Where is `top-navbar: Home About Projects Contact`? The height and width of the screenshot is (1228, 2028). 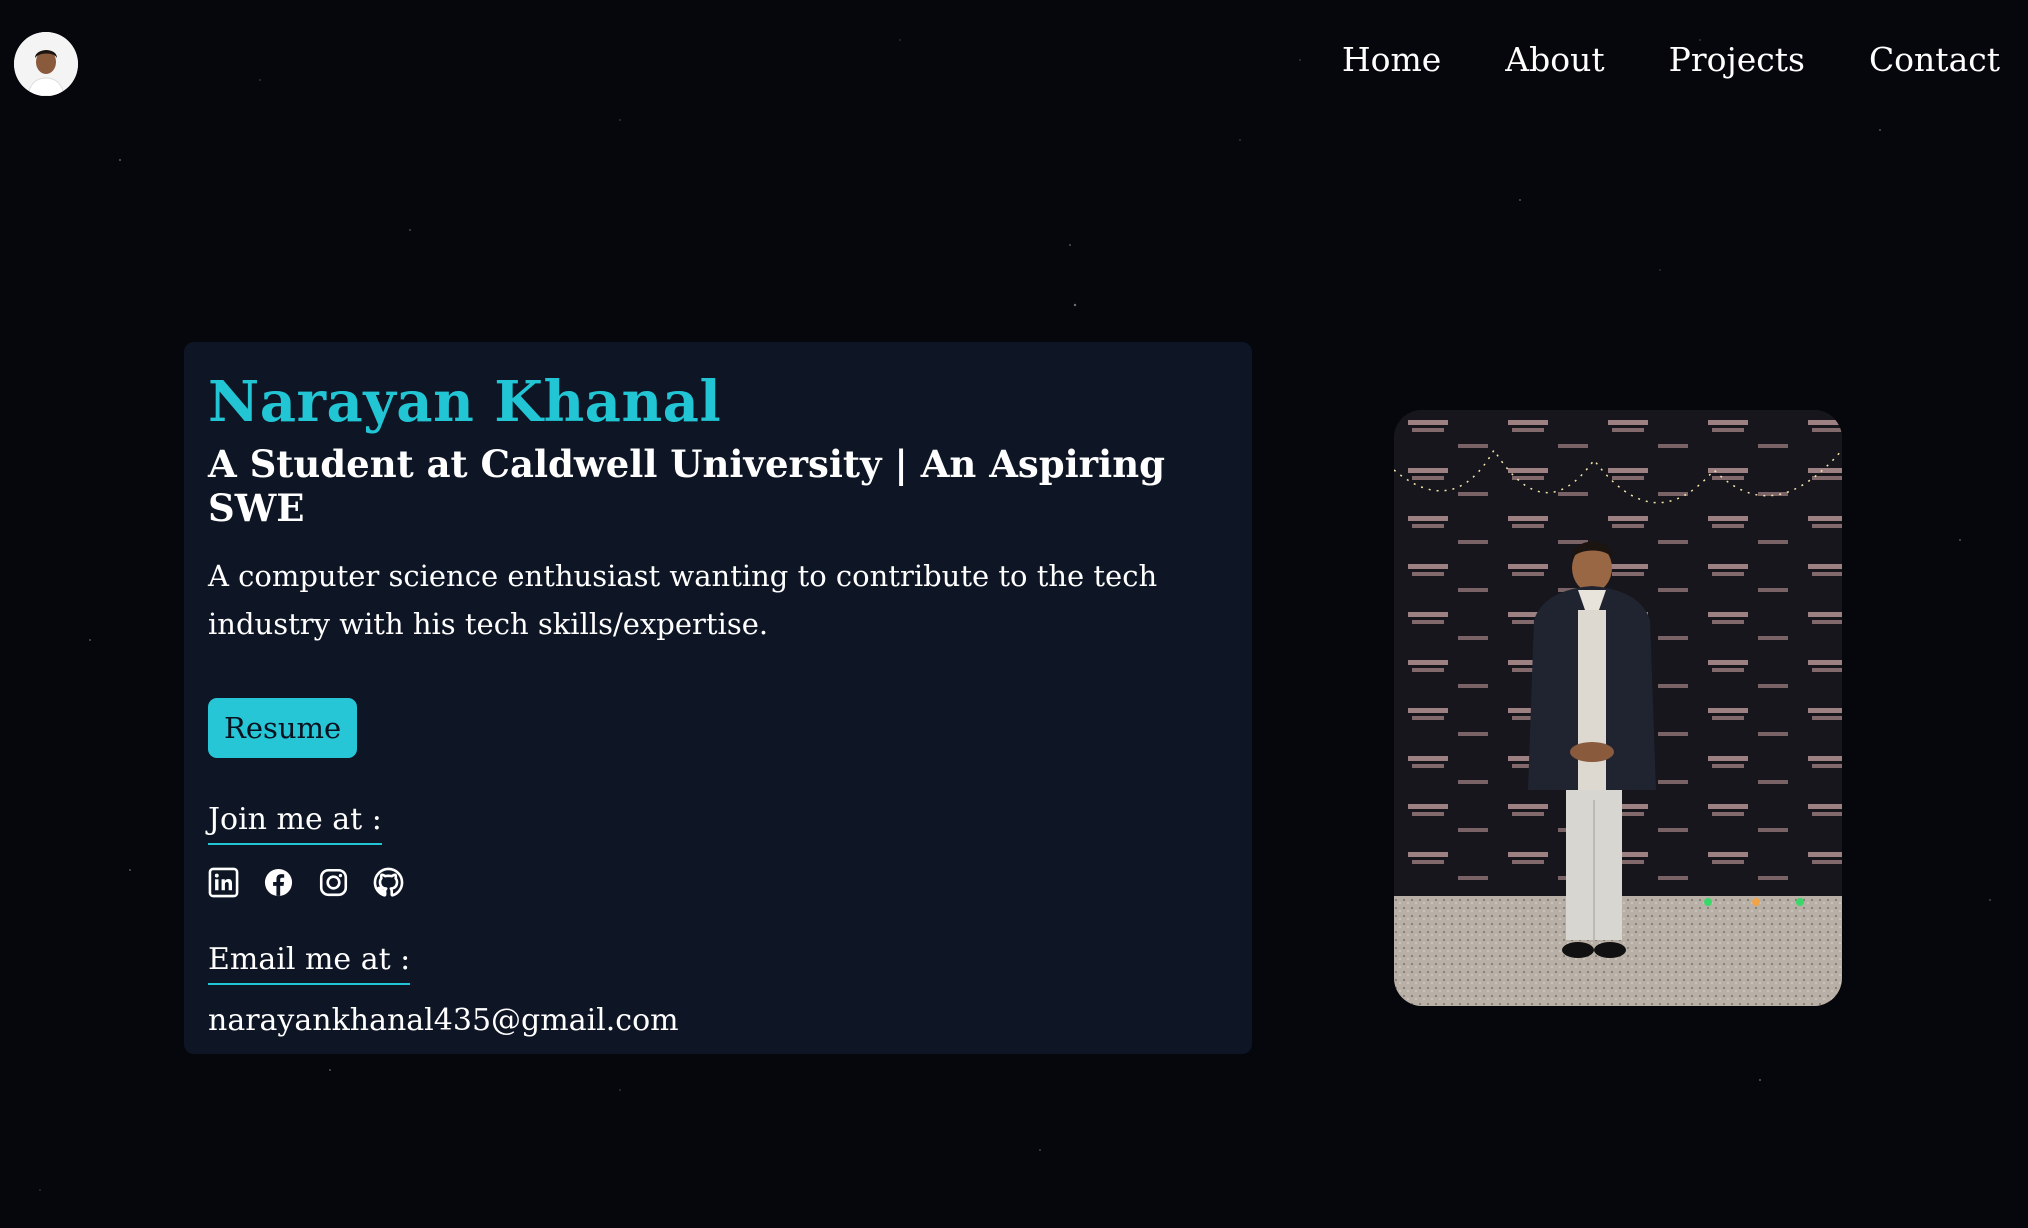 top-navbar: Home About Projects Contact is located at coordinates (1014, 64).